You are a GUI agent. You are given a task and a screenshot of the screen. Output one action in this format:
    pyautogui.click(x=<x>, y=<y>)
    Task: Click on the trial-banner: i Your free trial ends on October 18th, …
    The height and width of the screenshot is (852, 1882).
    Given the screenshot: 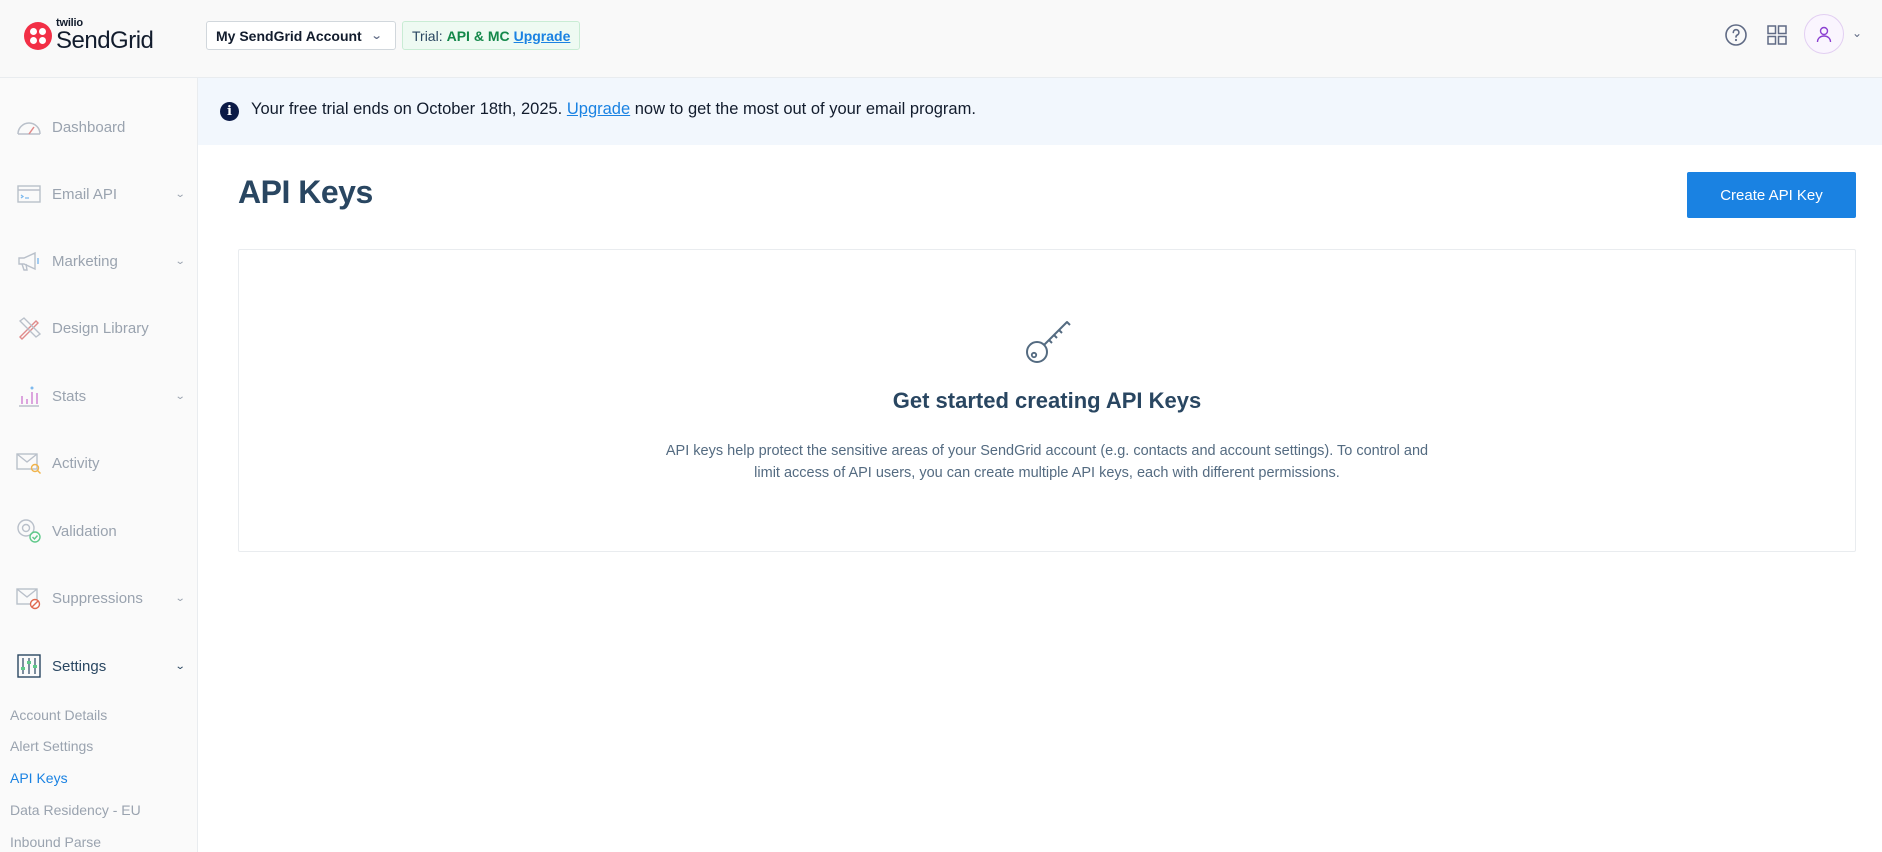 What is the action you would take?
    pyautogui.click(x=1040, y=111)
    